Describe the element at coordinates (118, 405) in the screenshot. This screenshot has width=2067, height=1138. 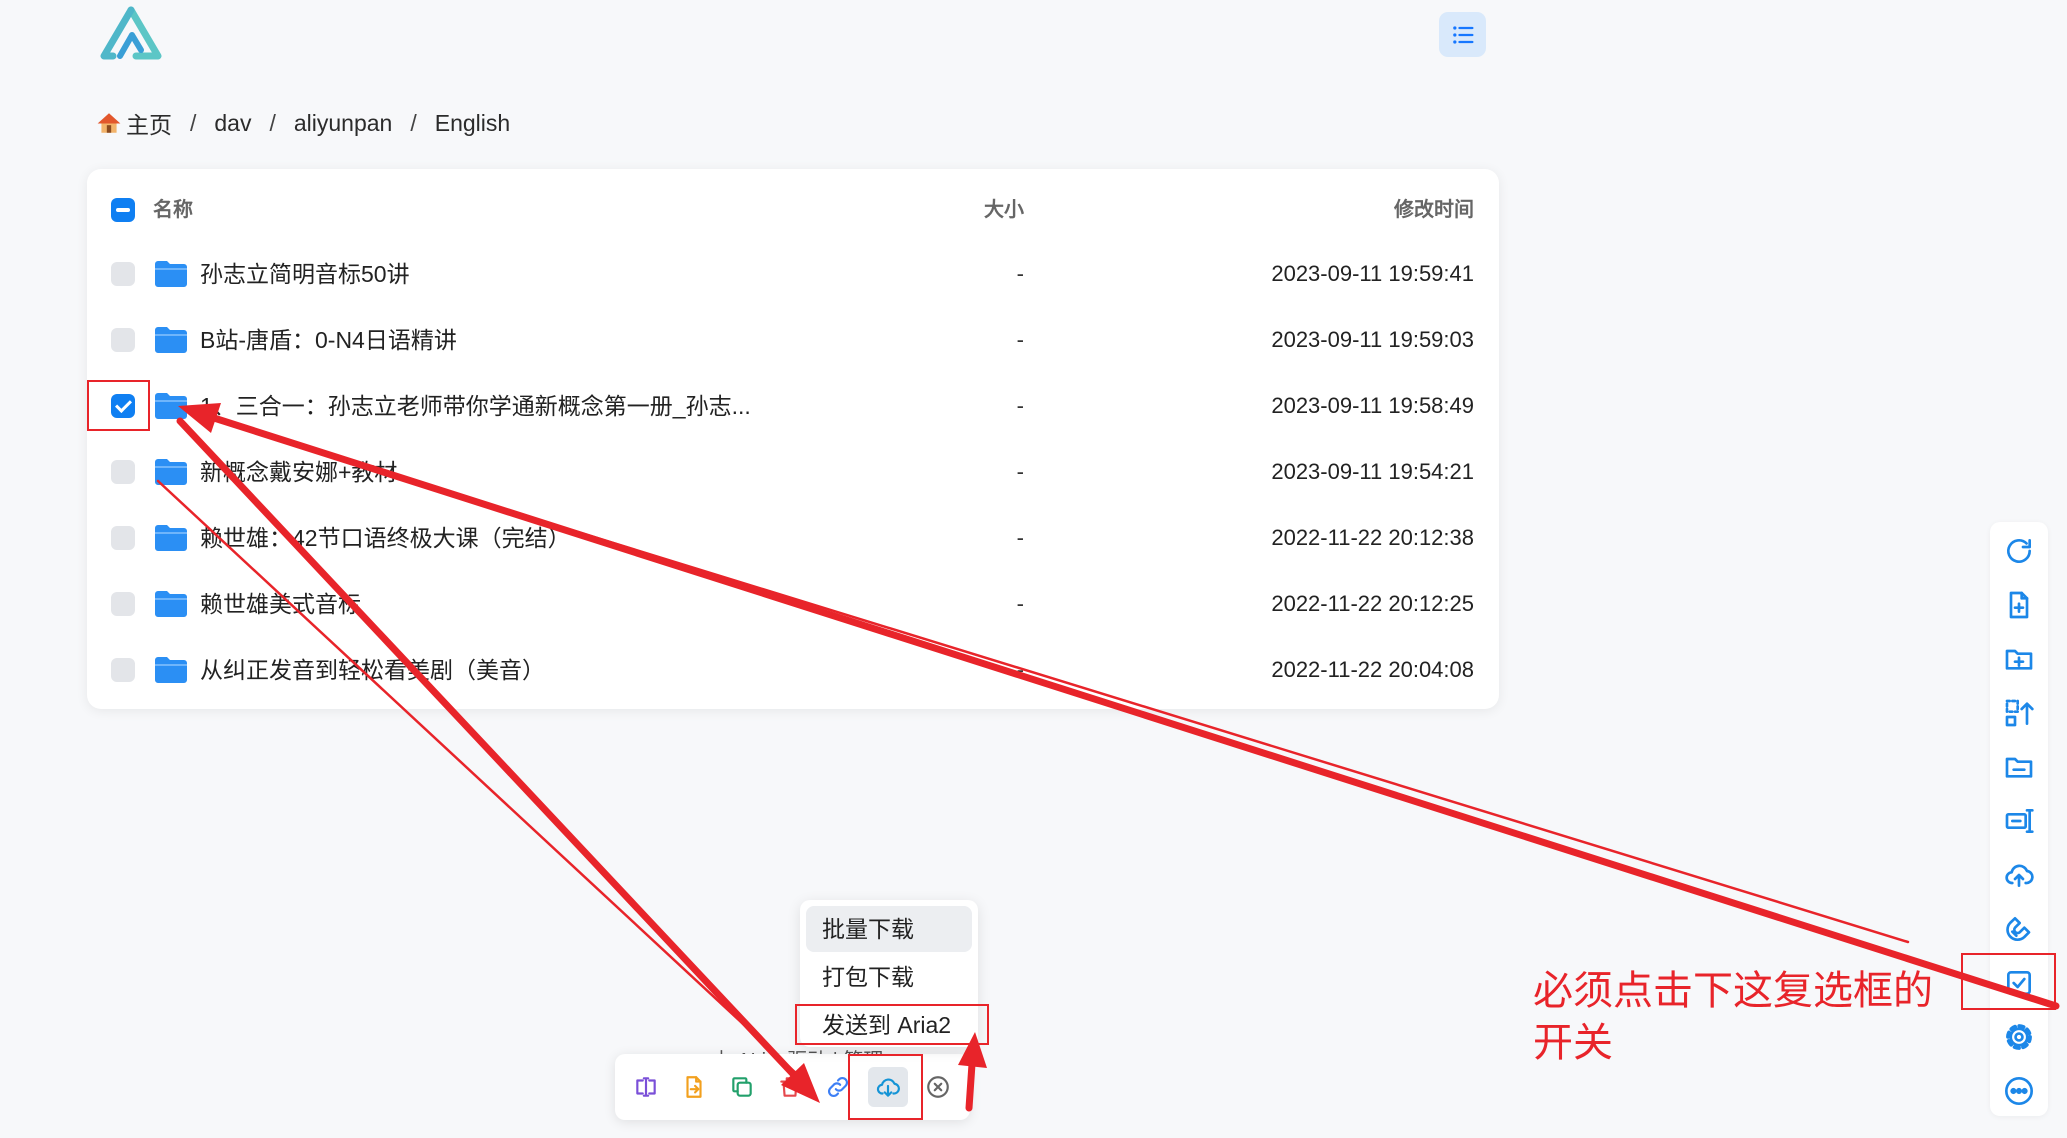
I see `annotation-box-row-checkbox` at that location.